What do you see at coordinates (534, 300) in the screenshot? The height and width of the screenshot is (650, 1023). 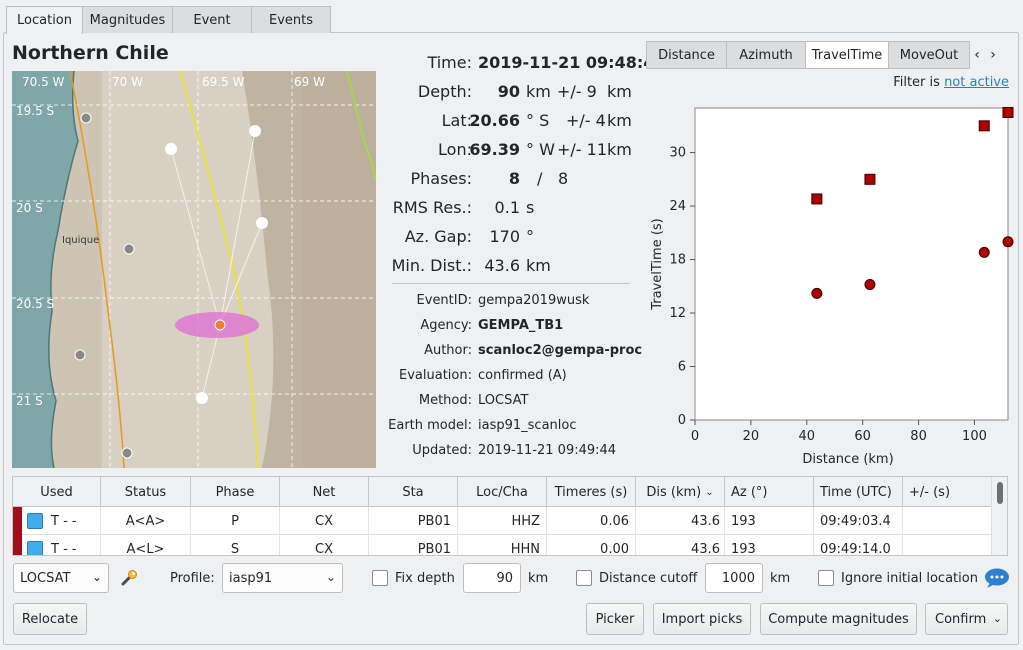 I see `eventid-value: gempa2019wusk` at bounding box center [534, 300].